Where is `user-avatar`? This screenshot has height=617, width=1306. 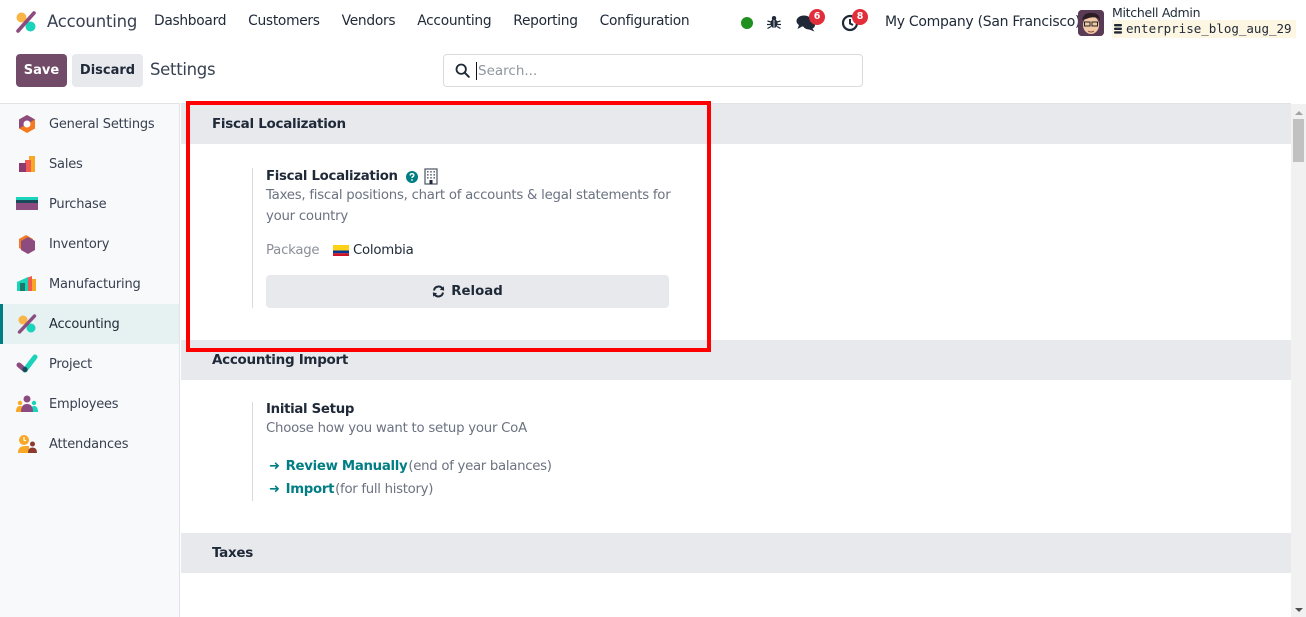
user-avatar is located at coordinates (1091, 23).